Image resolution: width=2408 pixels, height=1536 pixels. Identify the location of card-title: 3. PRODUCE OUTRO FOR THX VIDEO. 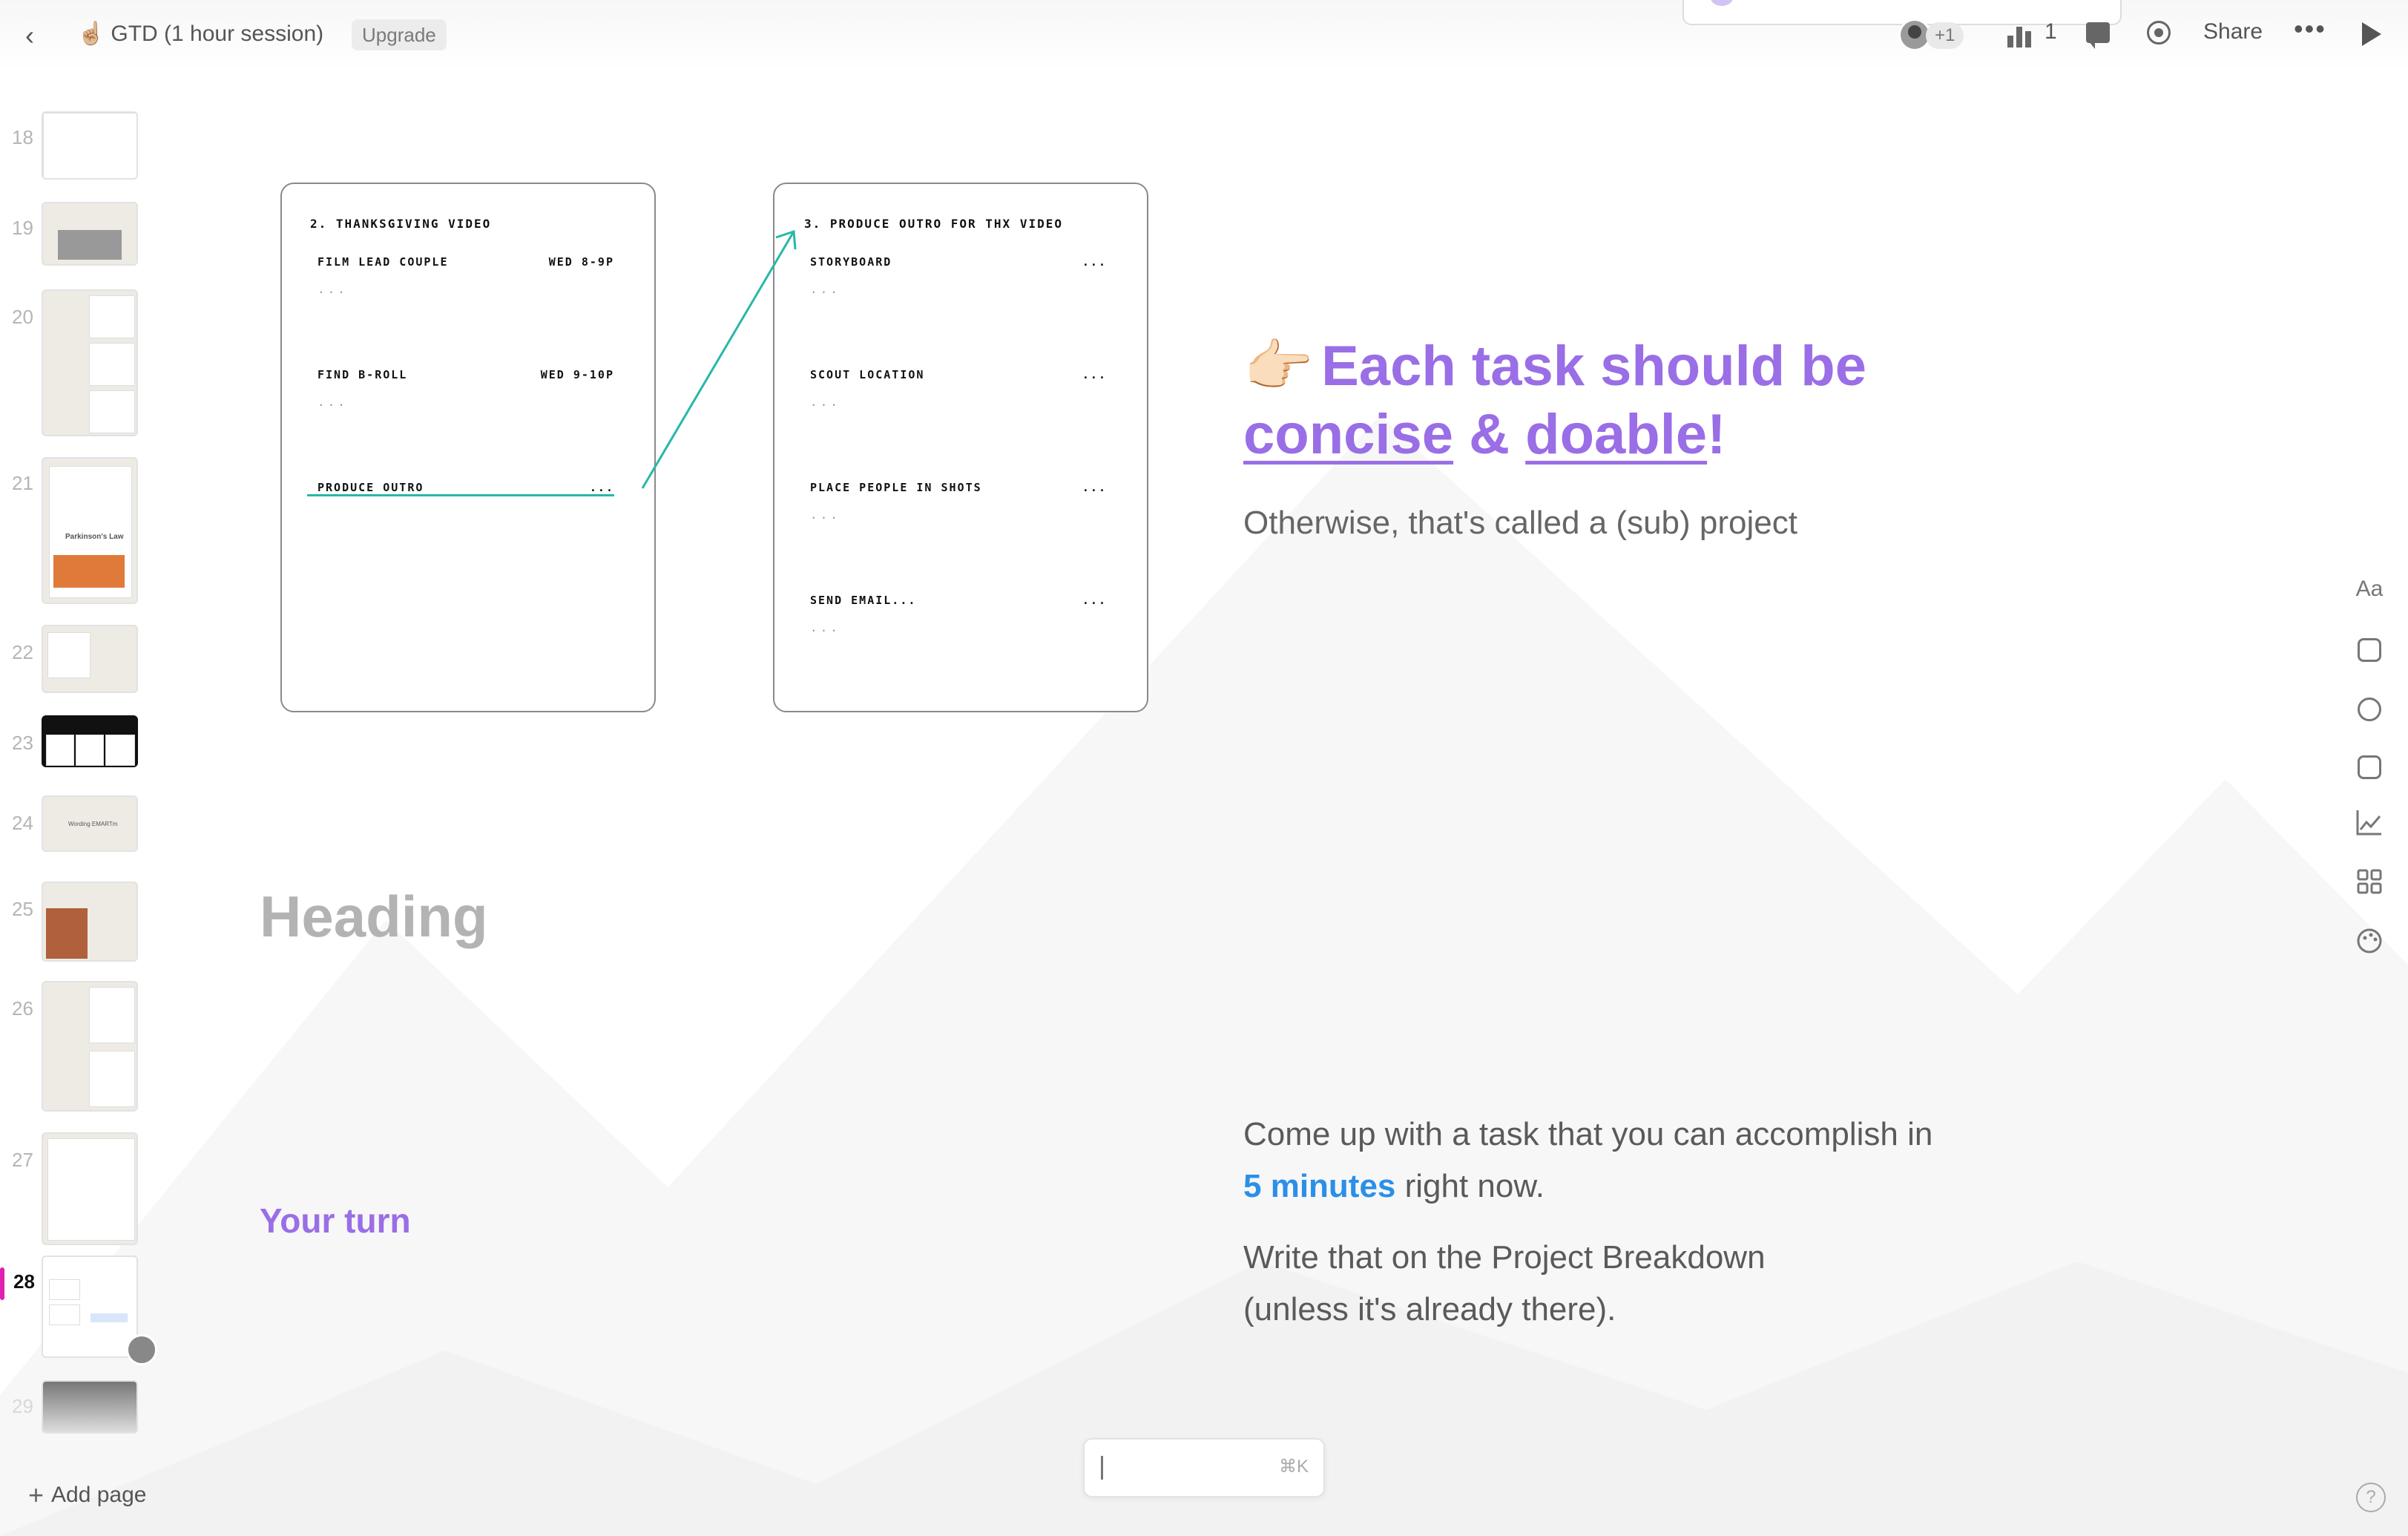
(933, 224).